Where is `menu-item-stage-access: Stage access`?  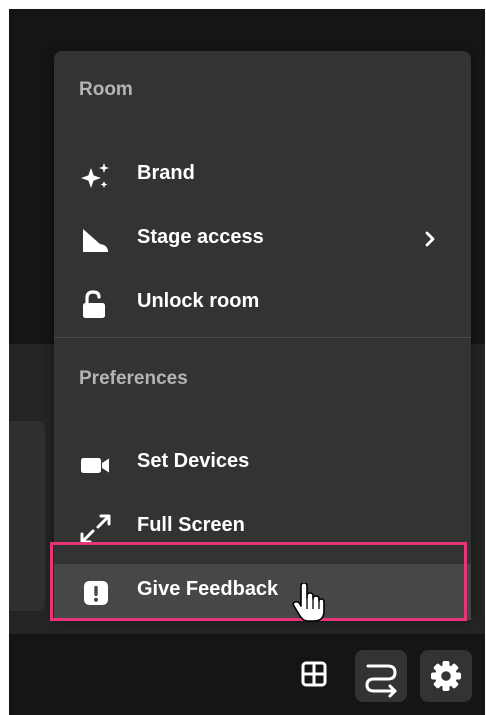
menu-item-stage-access: Stage access is located at coordinates (262, 240).